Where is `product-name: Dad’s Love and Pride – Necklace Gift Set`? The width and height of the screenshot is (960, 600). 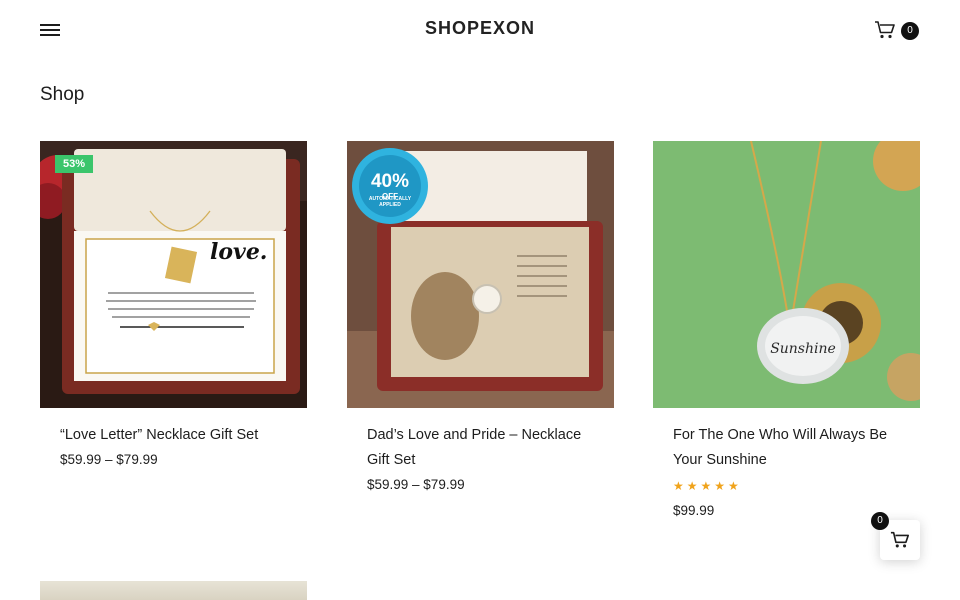
product-name: Dad’s Love and Pride – Necklace Gift Set is located at coordinates (480, 448).